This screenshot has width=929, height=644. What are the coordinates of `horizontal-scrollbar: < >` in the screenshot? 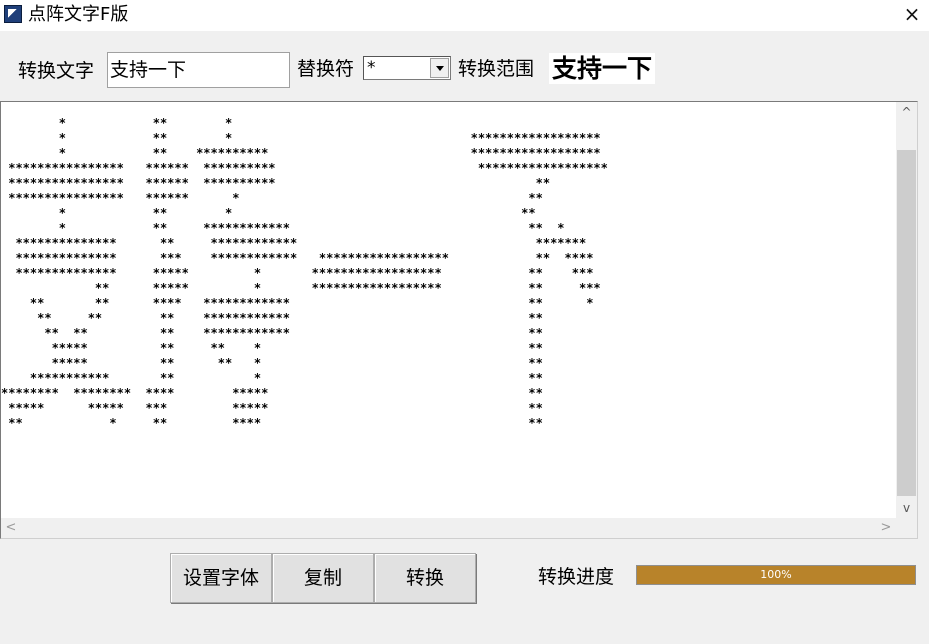 It's located at (448, 528).